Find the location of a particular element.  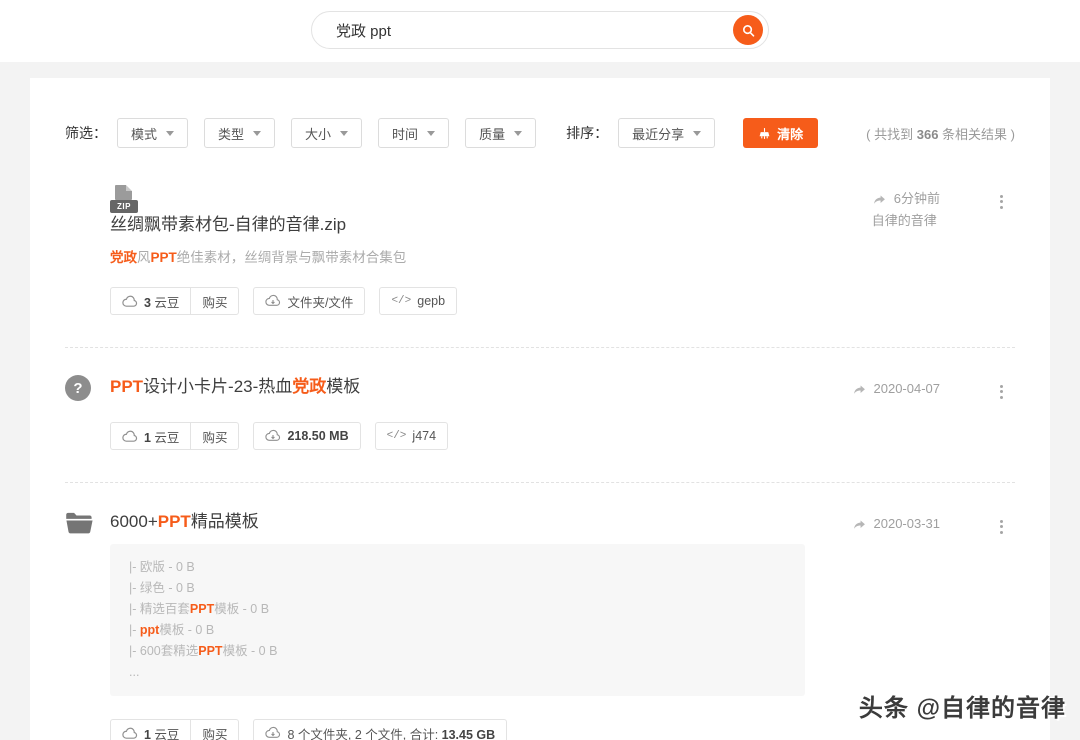

share-time: 6分钟前 is located at coordinates (906, 199).